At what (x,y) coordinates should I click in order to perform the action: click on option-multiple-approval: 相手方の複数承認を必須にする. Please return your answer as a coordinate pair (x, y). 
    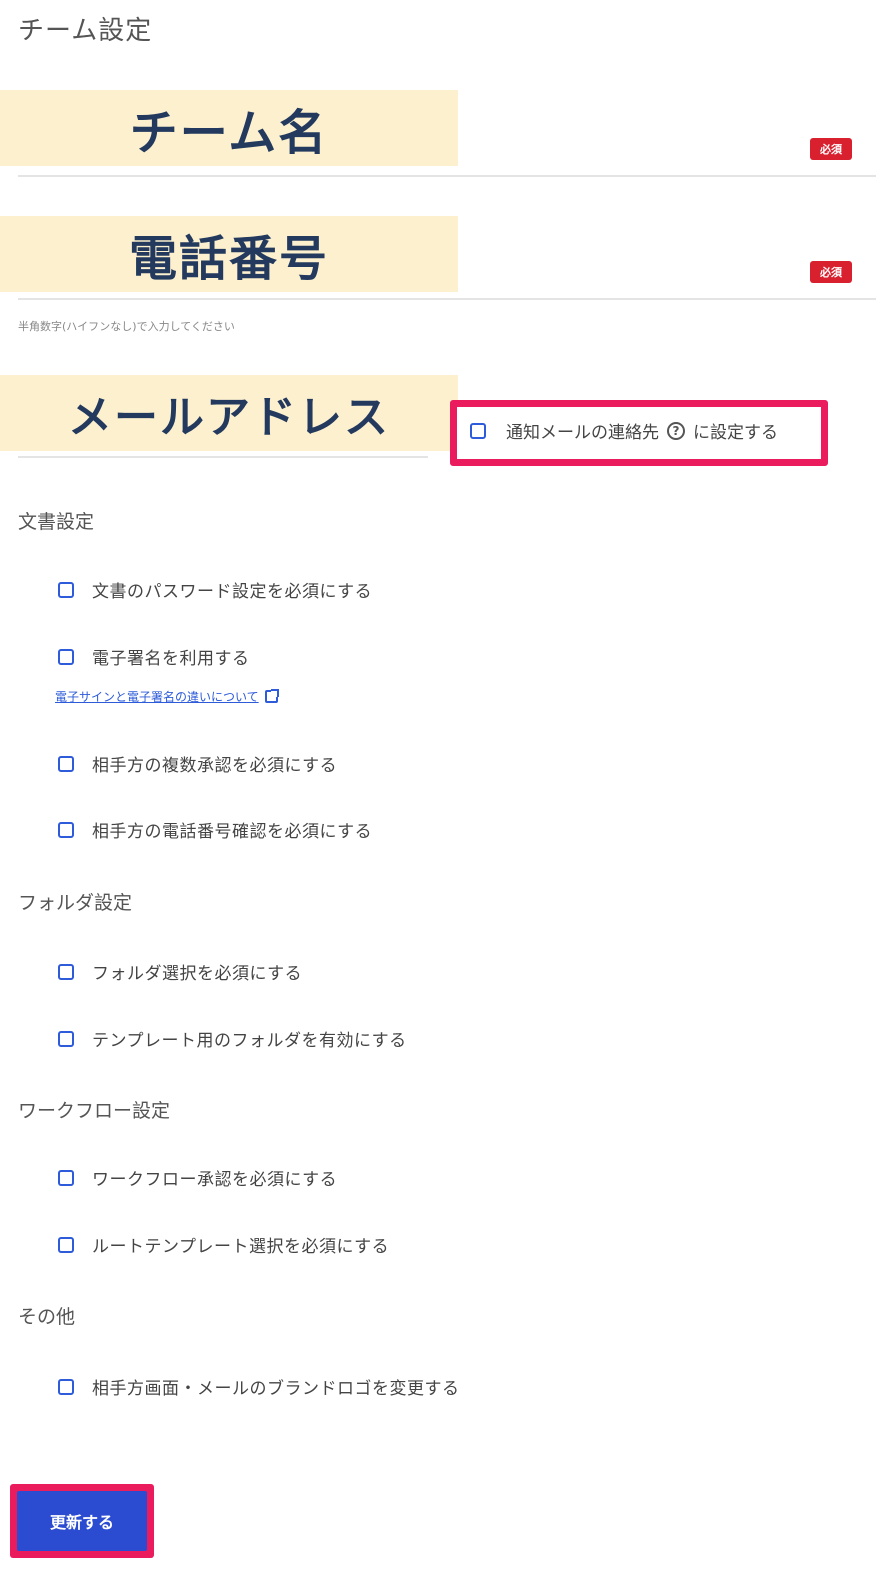
    Looking at the image, I should click on (197, 763).